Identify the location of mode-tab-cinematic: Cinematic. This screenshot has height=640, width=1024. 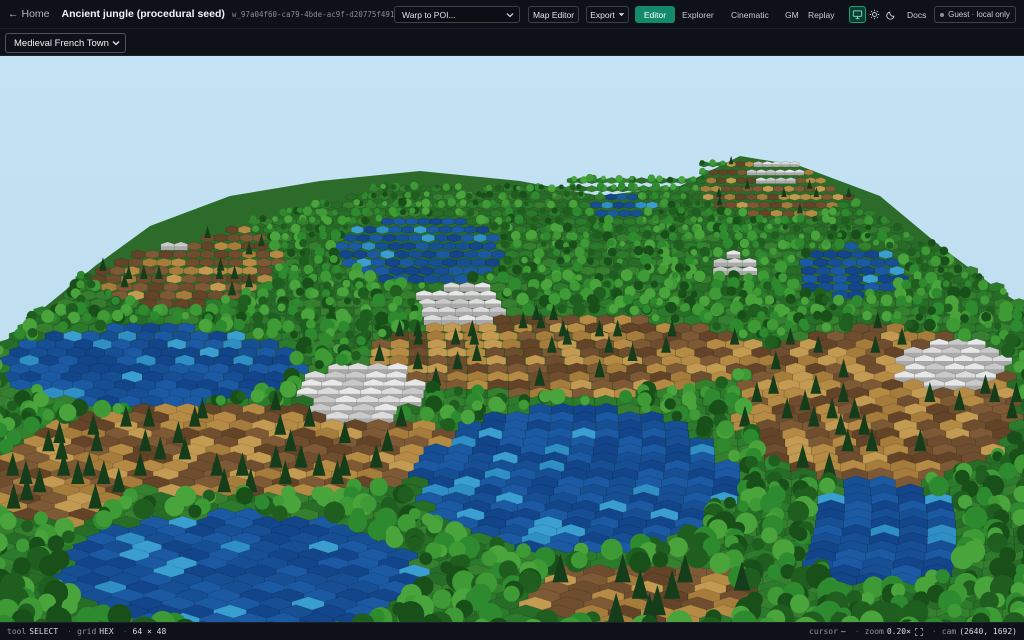
(750, 14).